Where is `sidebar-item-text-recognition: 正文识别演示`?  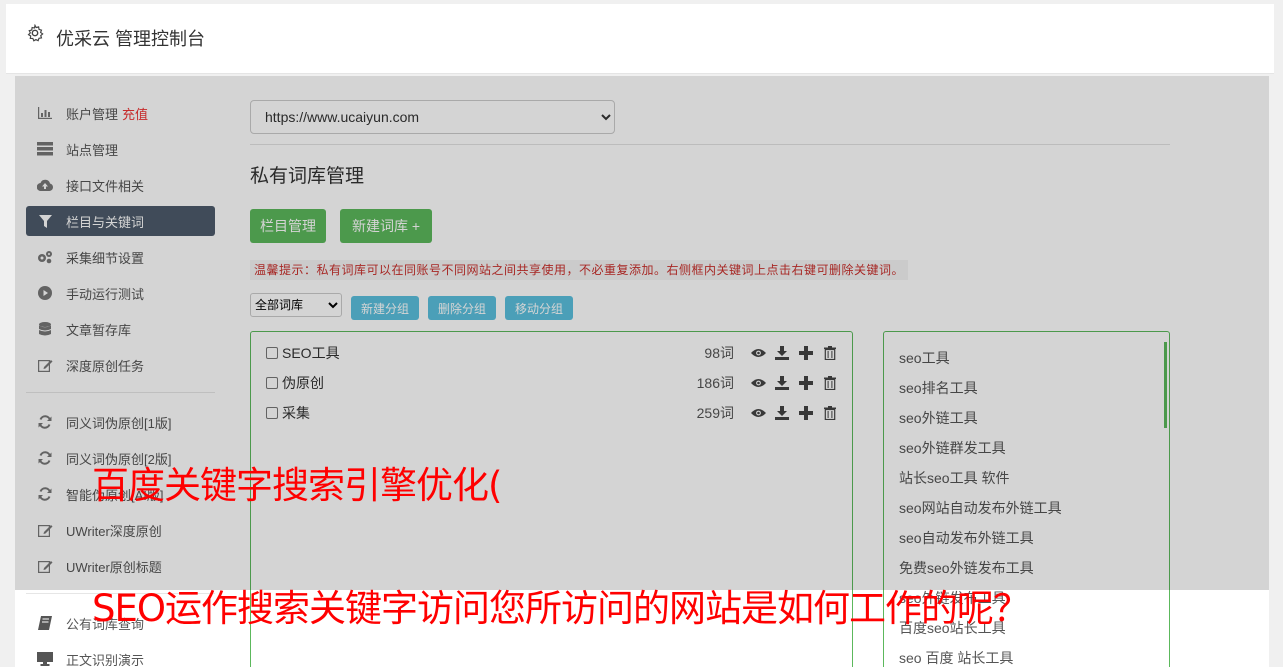 sidebar-item-text-recognition: 正文识别演示 is located at coordinates (120, 655).